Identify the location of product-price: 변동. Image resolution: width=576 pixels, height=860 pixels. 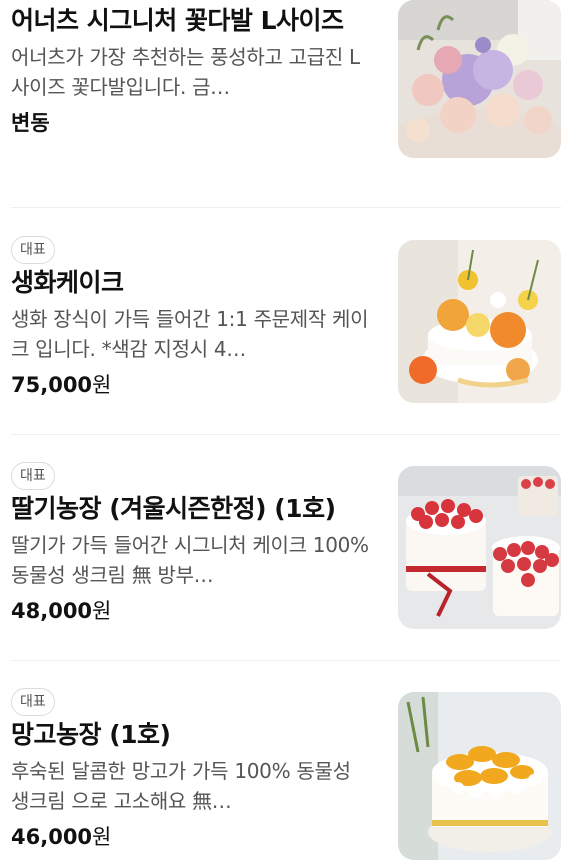
(192, 123).